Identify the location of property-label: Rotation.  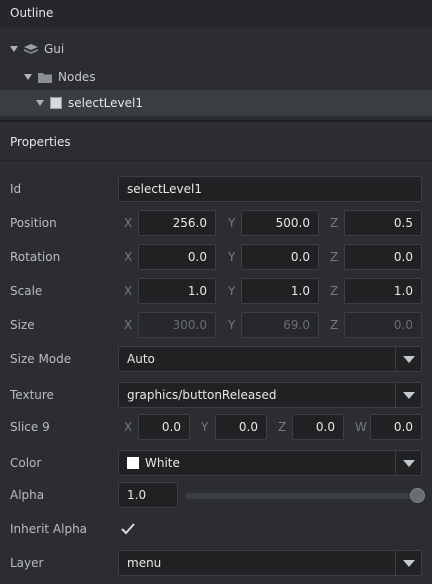
(35, 257).